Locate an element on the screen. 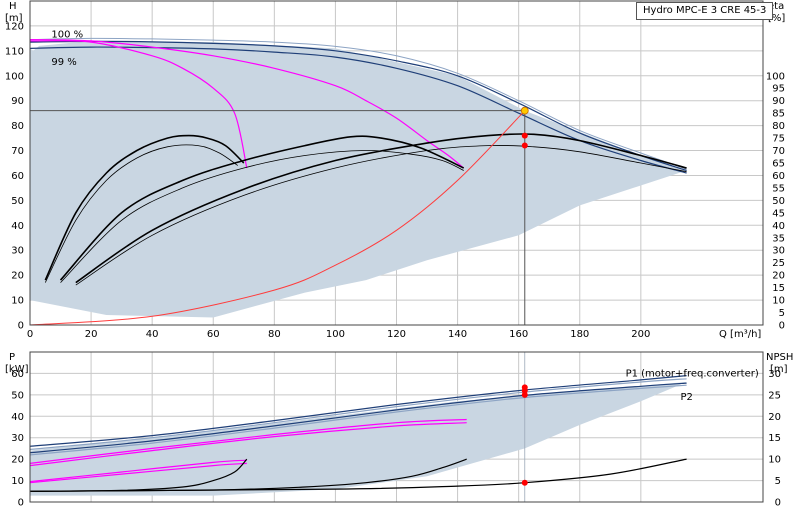 Image resolution: width=800 pixels, height=520 pixels. eta-tick-label: 80 is located at coordinates (778, 126).